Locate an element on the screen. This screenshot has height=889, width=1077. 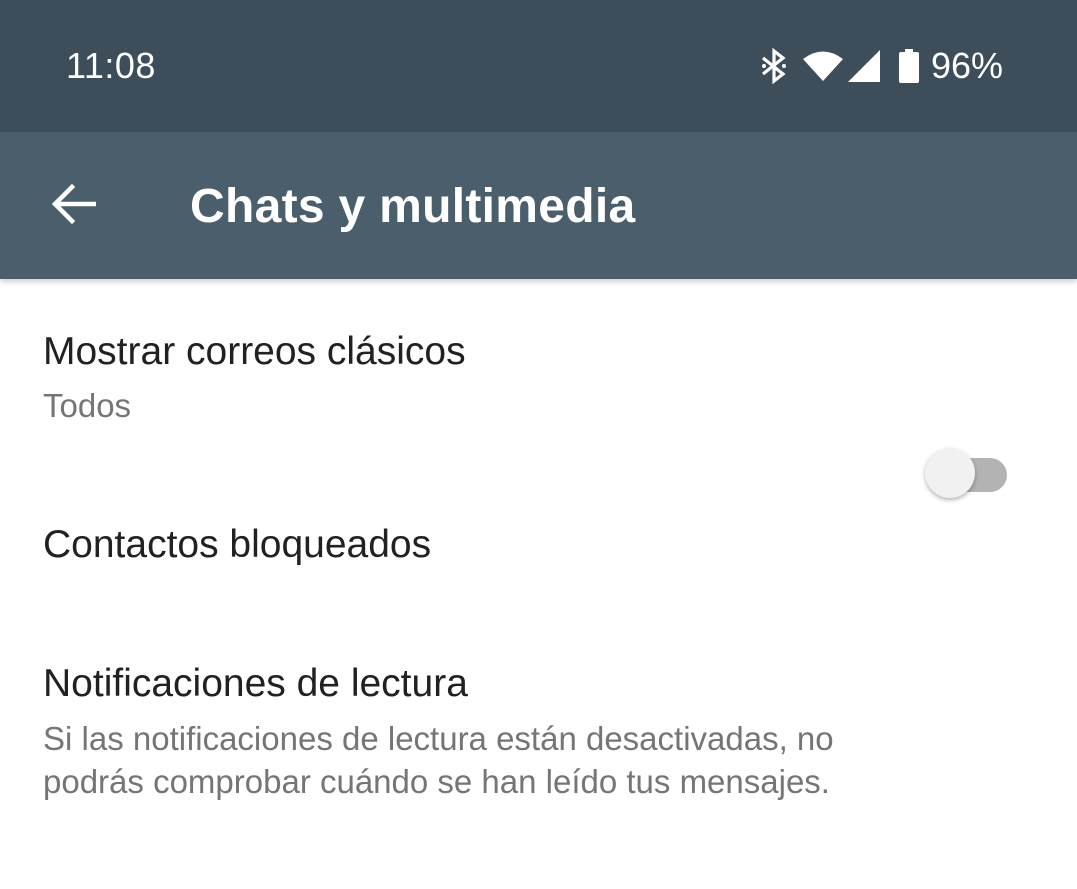
setting-title: Mostrar correos clásicos is located at coordinates (254, 351).